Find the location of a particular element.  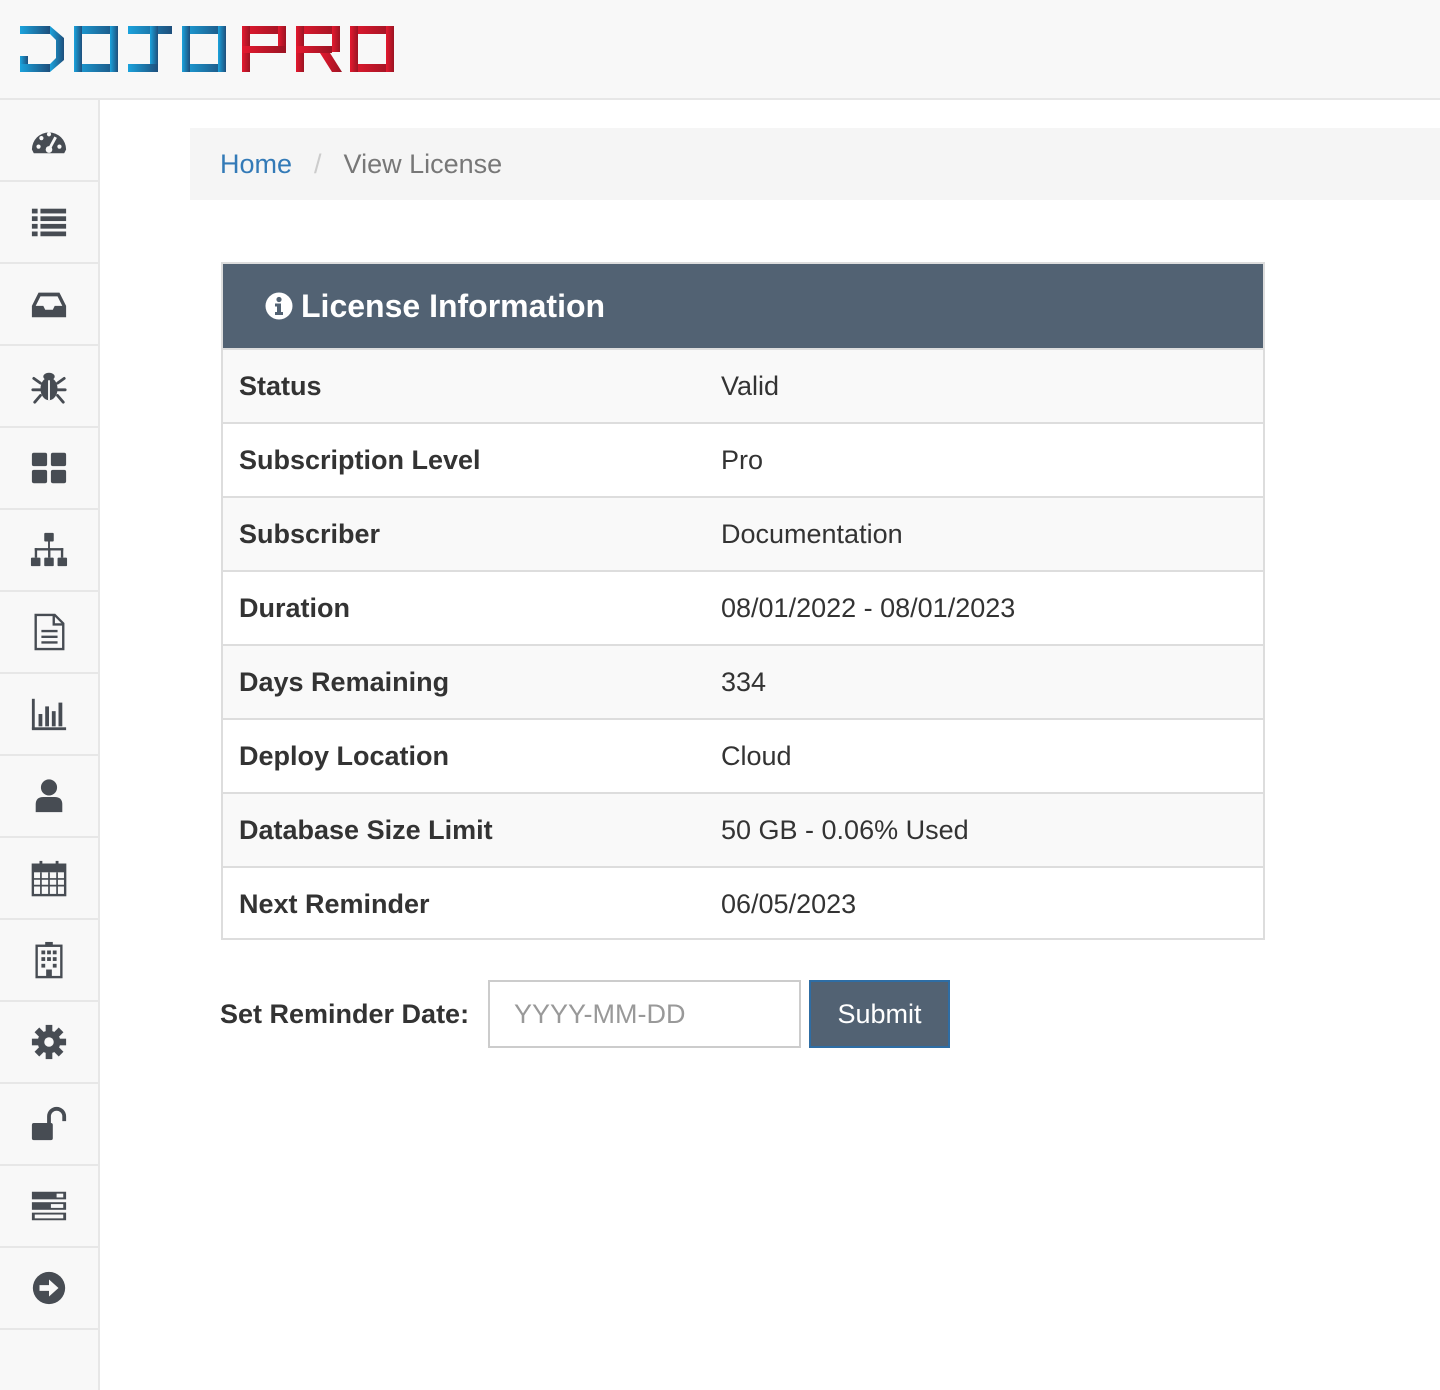

license-row-value: 50 GB - 0.06% Used is located at coordinates (984, 829).